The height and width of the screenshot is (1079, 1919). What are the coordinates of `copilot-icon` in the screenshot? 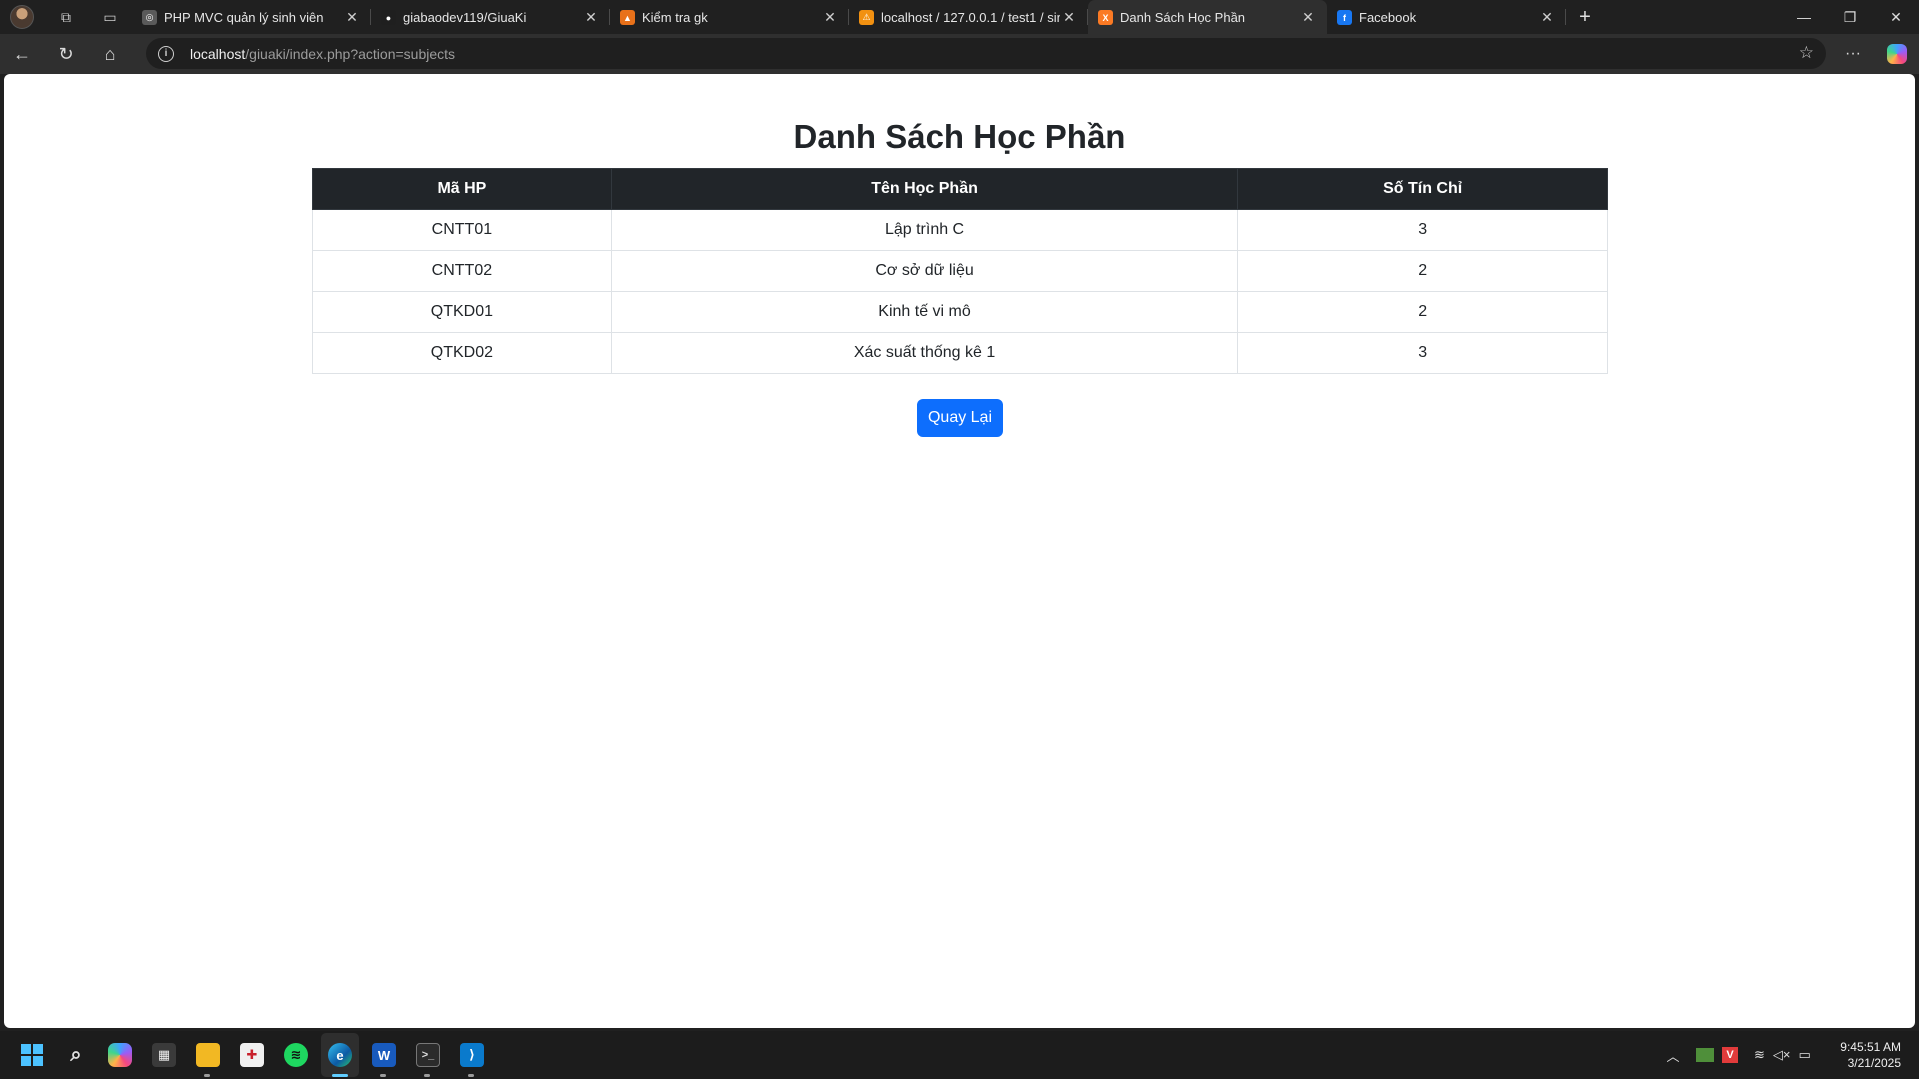 It's located at (1897, 54).